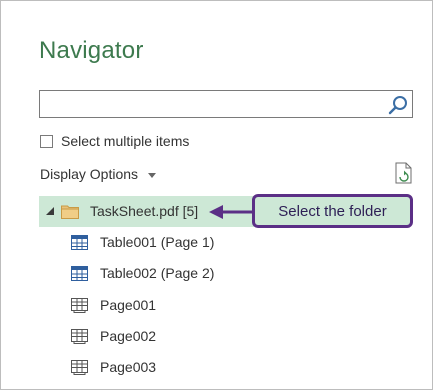  What do you see at coordinates (404, 173) in the screenshot?
I see `refresh-icon` at bounding box center [404, 173].